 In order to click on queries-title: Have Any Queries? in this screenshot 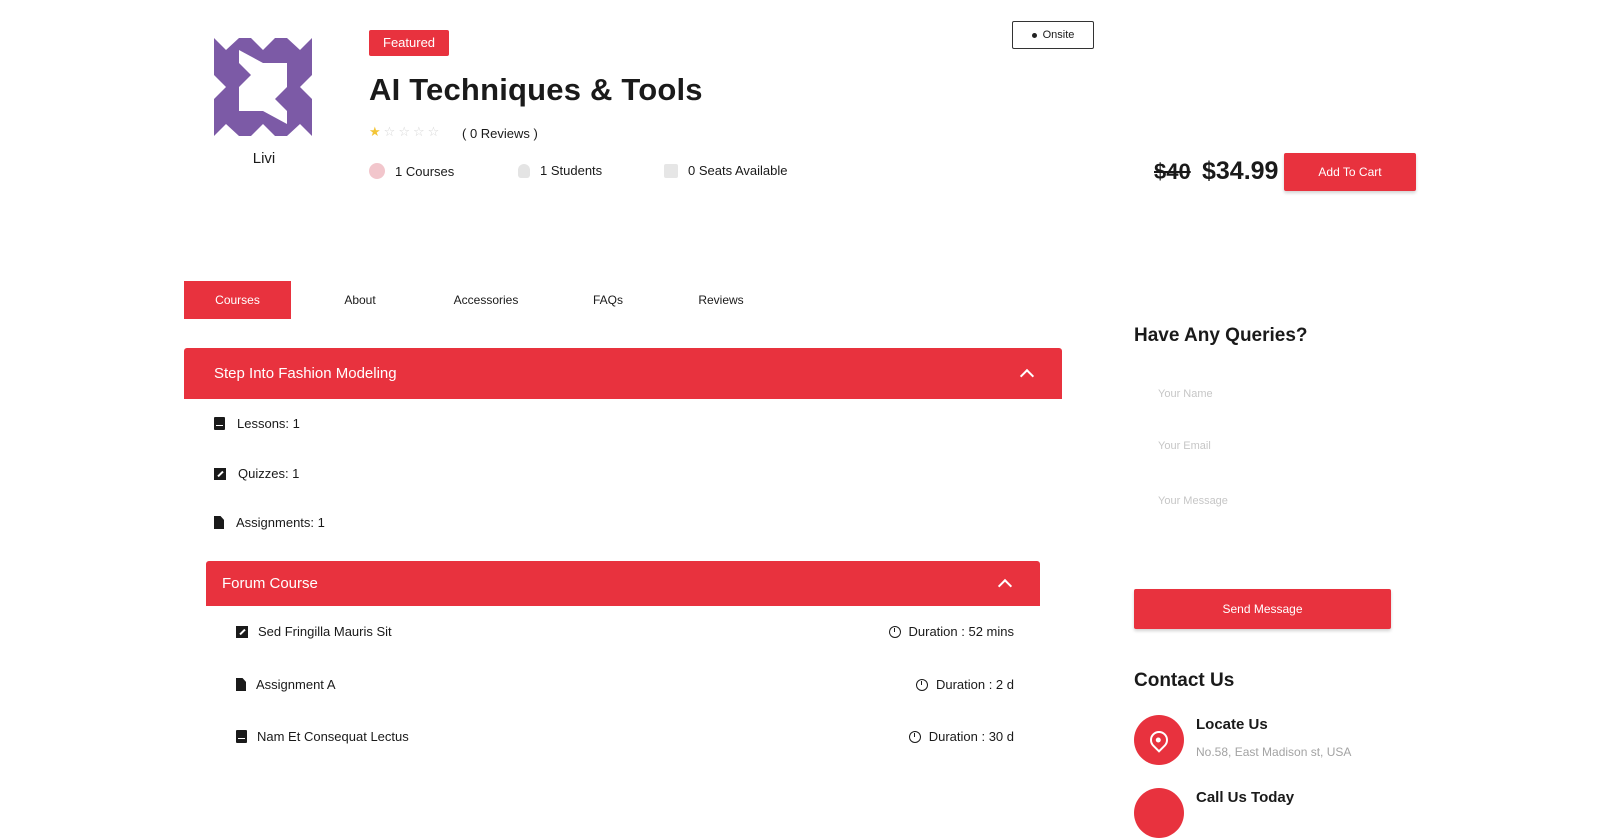, I will do `click(1221, 335)`.